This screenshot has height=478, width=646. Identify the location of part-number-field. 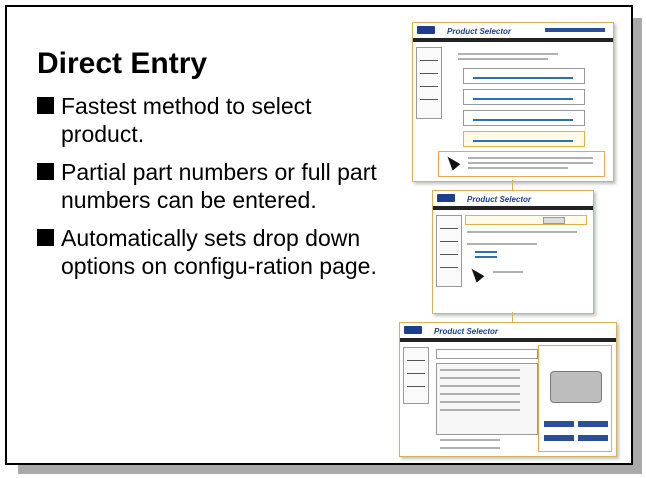
(487, 354).